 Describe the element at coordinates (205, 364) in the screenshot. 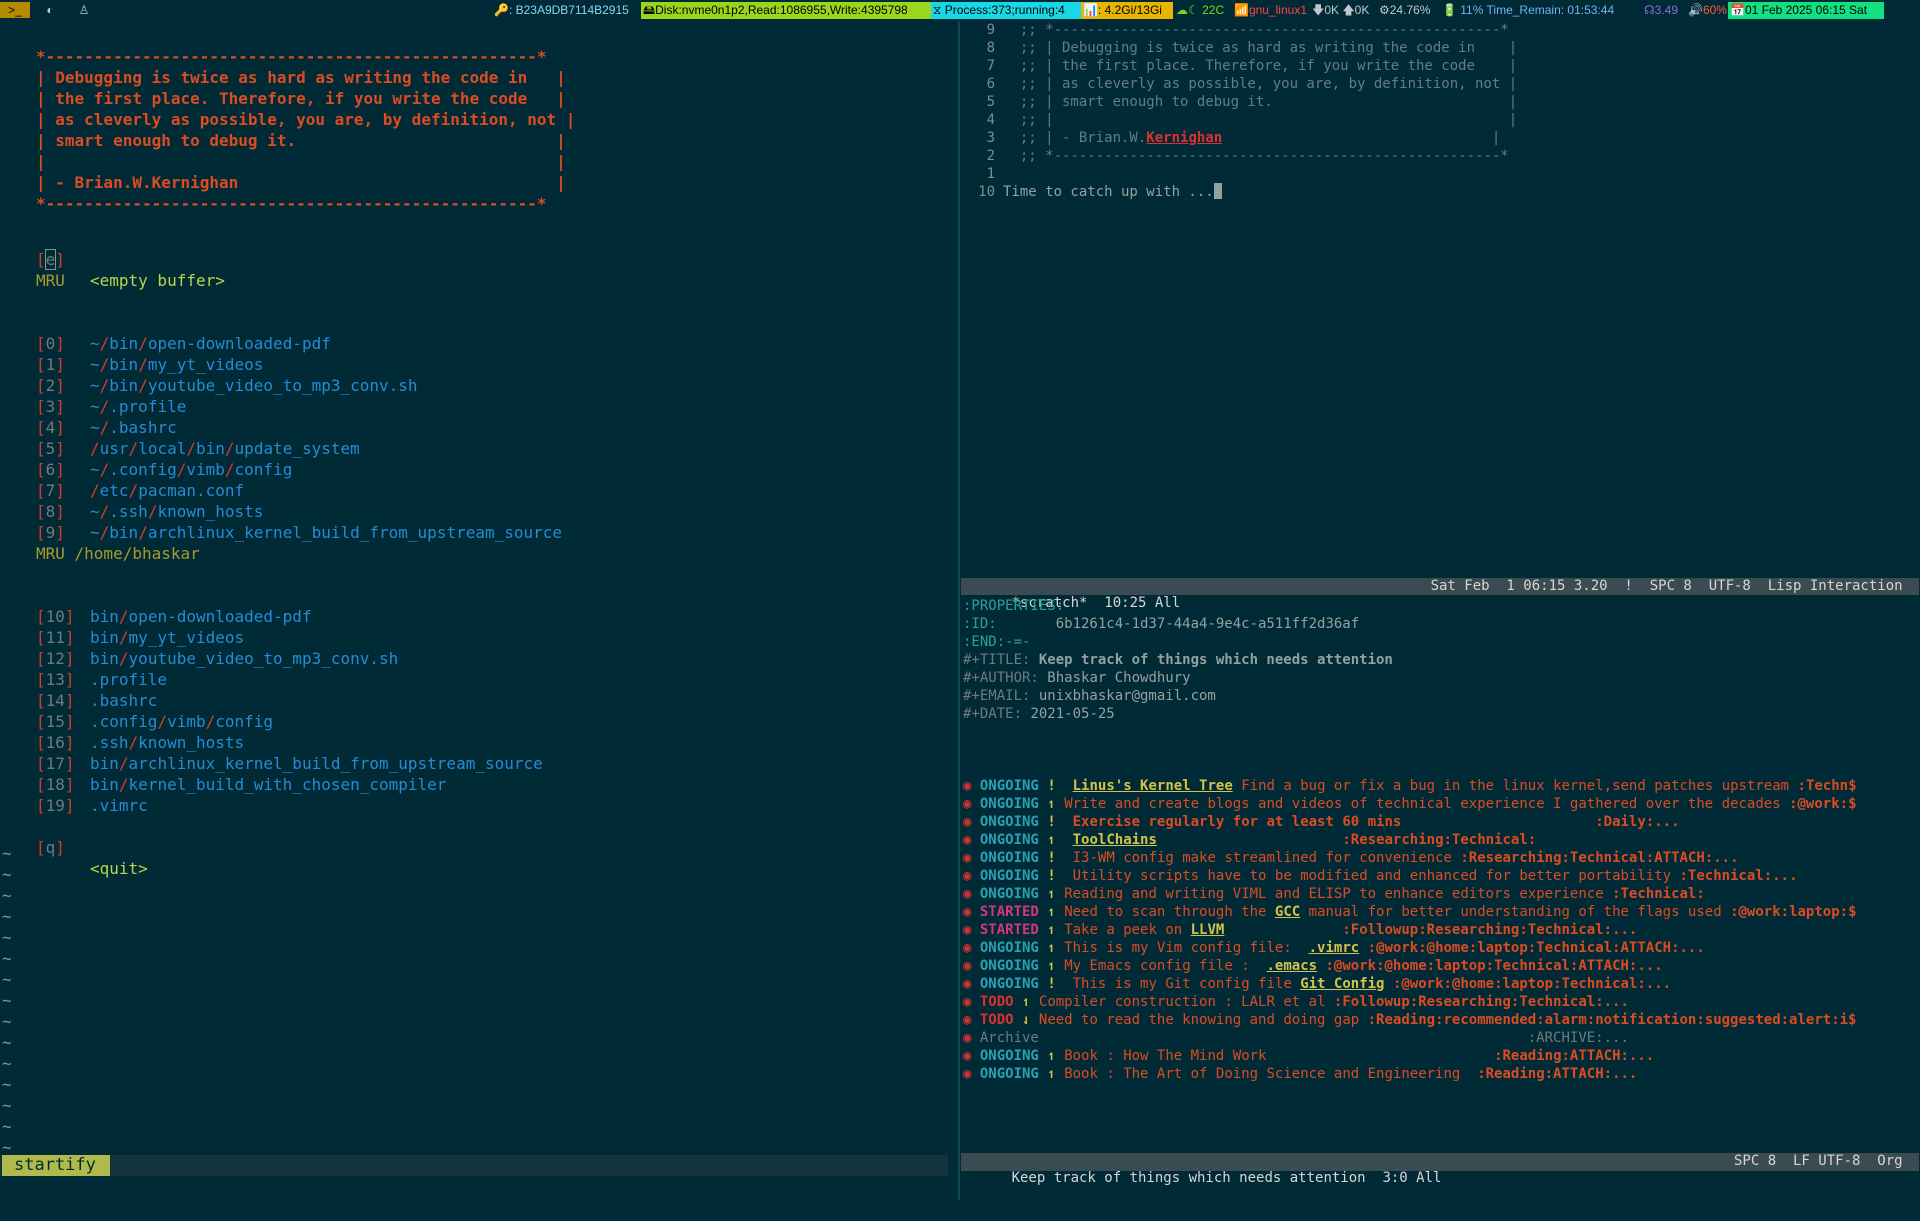

I see `path-segment: my_yt_videos` at that location.